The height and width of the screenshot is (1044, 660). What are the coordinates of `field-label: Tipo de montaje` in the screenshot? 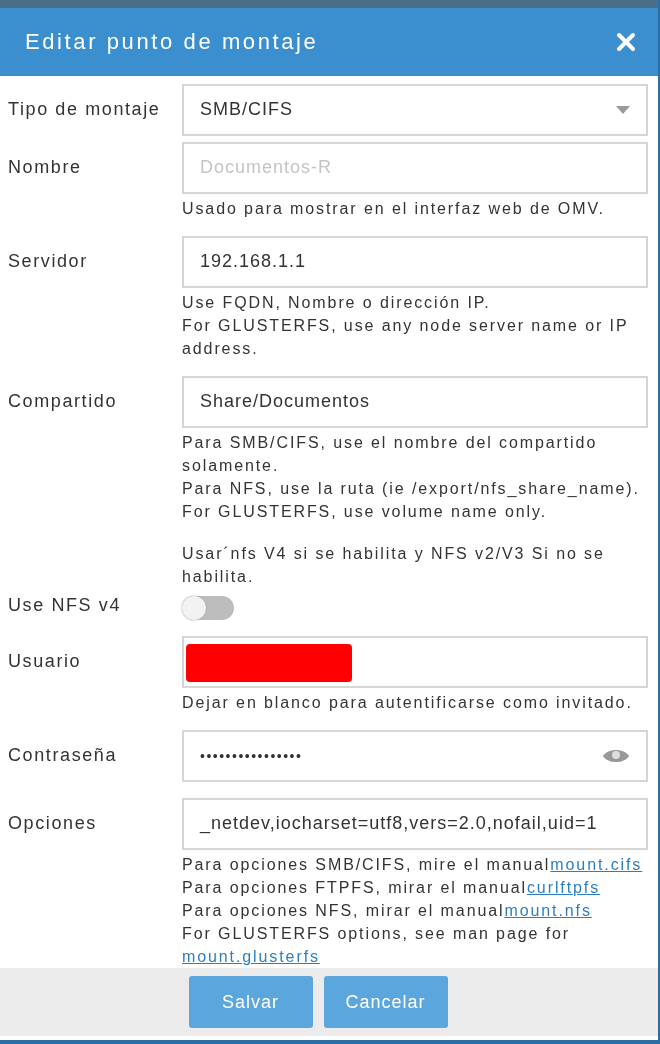 It's located at (84, 110).